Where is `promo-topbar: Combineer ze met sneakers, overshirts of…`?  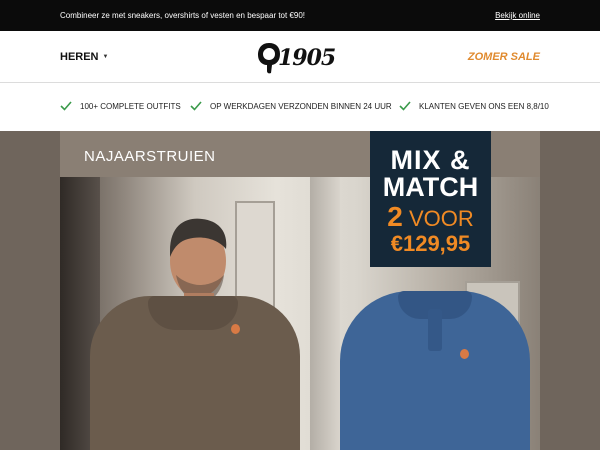 promo-topbar: Combineer ze met sneakers, overshirts of… is located at coordinates (300, 15).